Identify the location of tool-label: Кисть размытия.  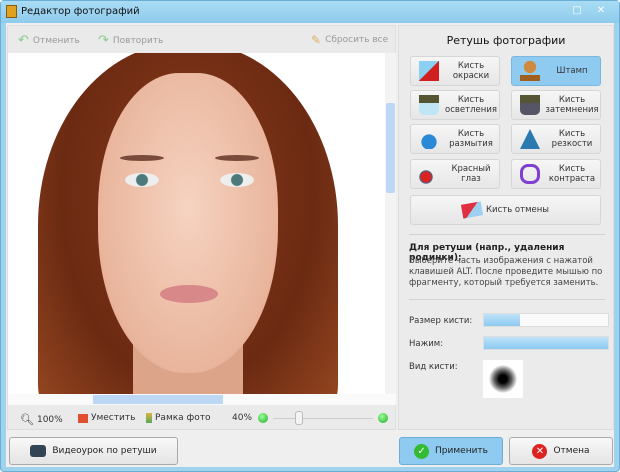
(471, 139).